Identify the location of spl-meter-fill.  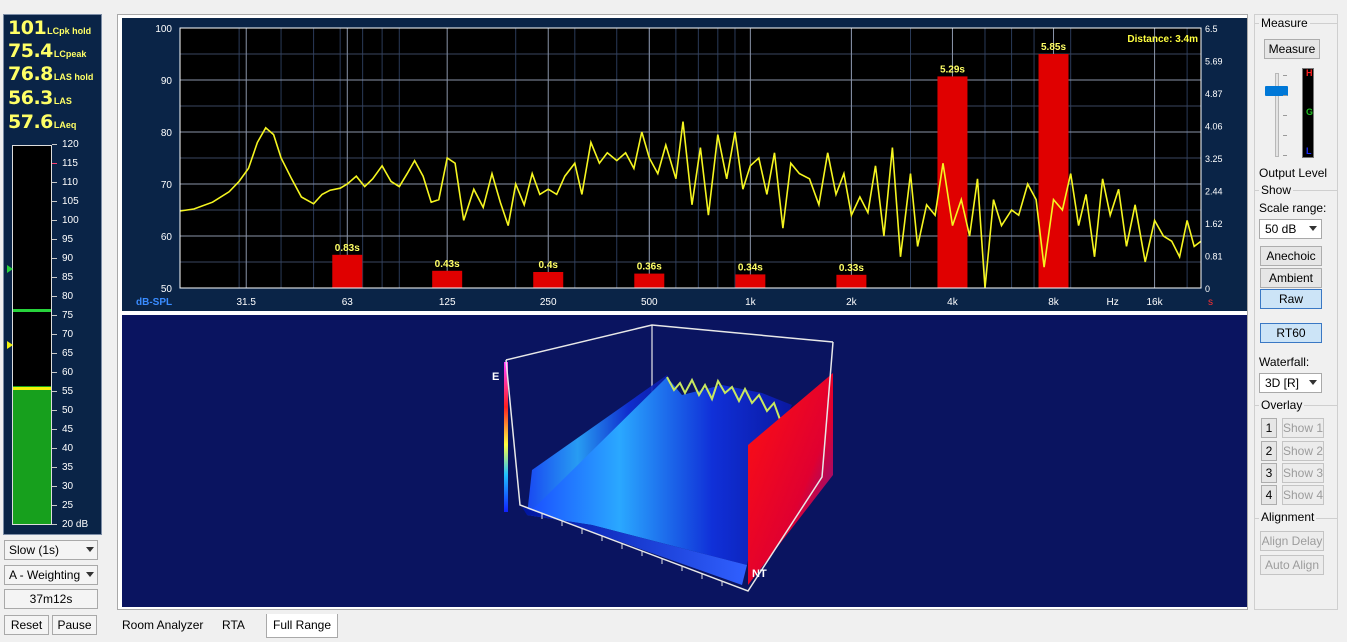
(32, 455).